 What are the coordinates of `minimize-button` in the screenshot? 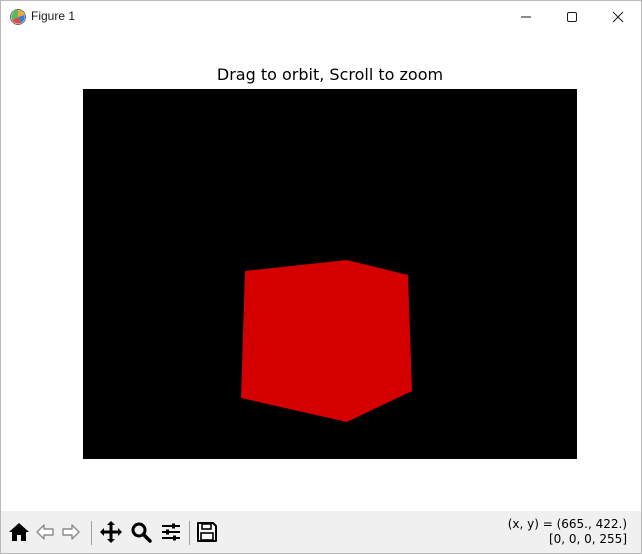 It's located at (526, 17).